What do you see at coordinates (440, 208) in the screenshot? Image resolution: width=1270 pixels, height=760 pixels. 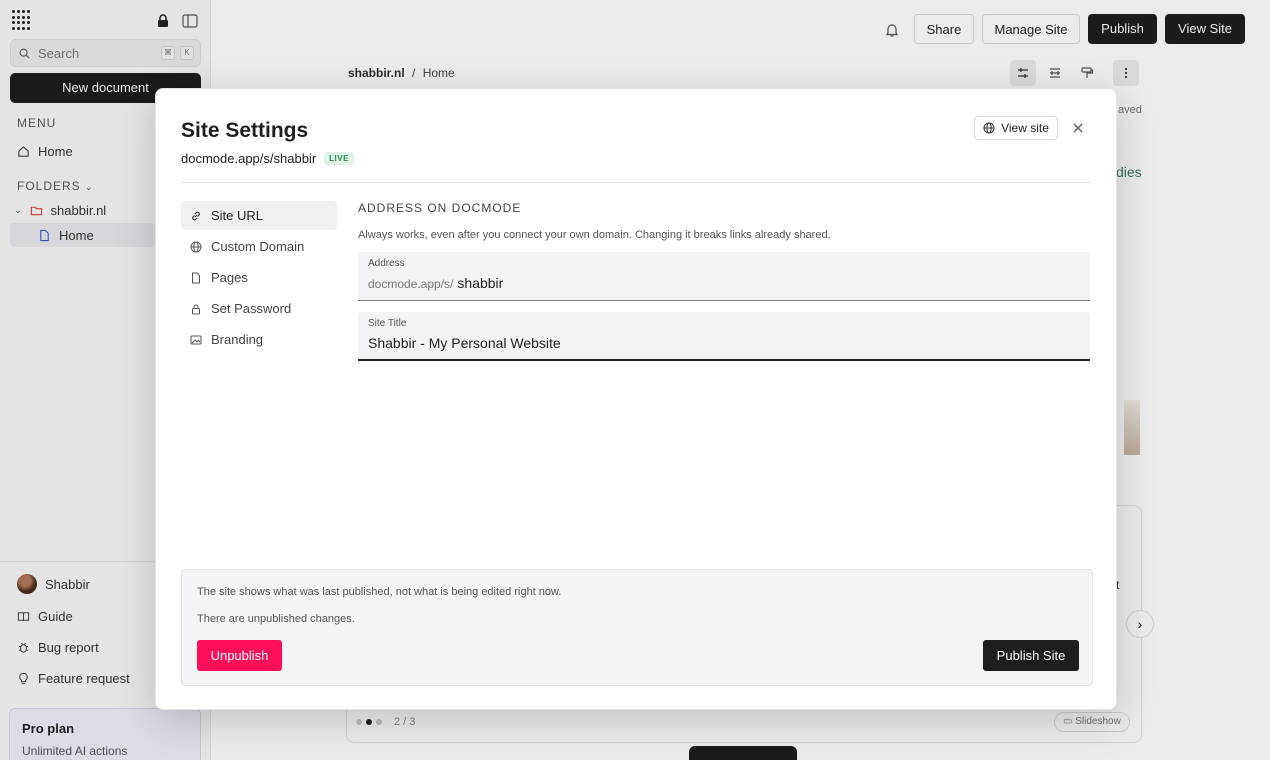 I see `section-heading: ADDRESS ON DOCMODE` at bounding box center [440, 208].